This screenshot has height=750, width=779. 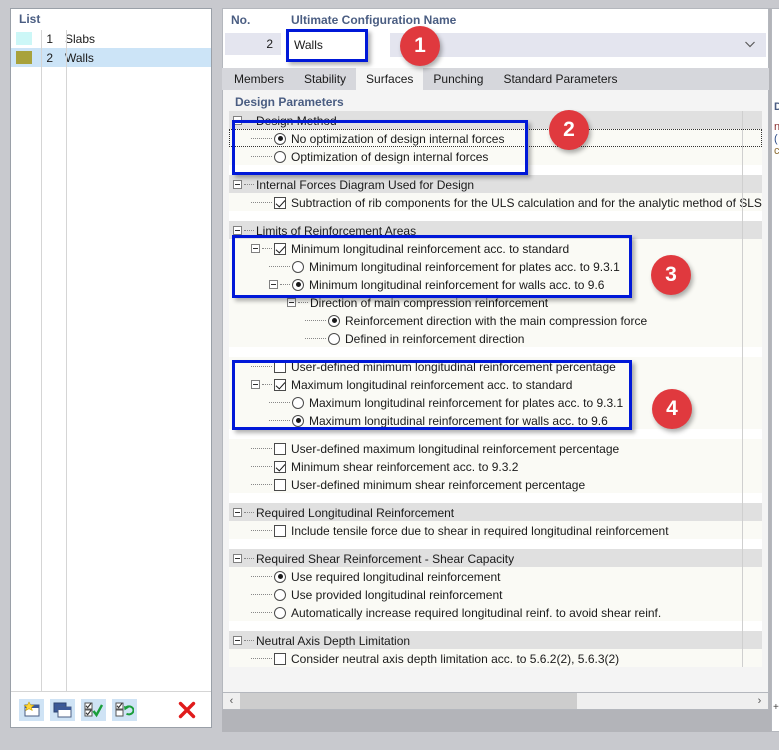 I want to click on apply-check-button, so click(x=93, y=709).